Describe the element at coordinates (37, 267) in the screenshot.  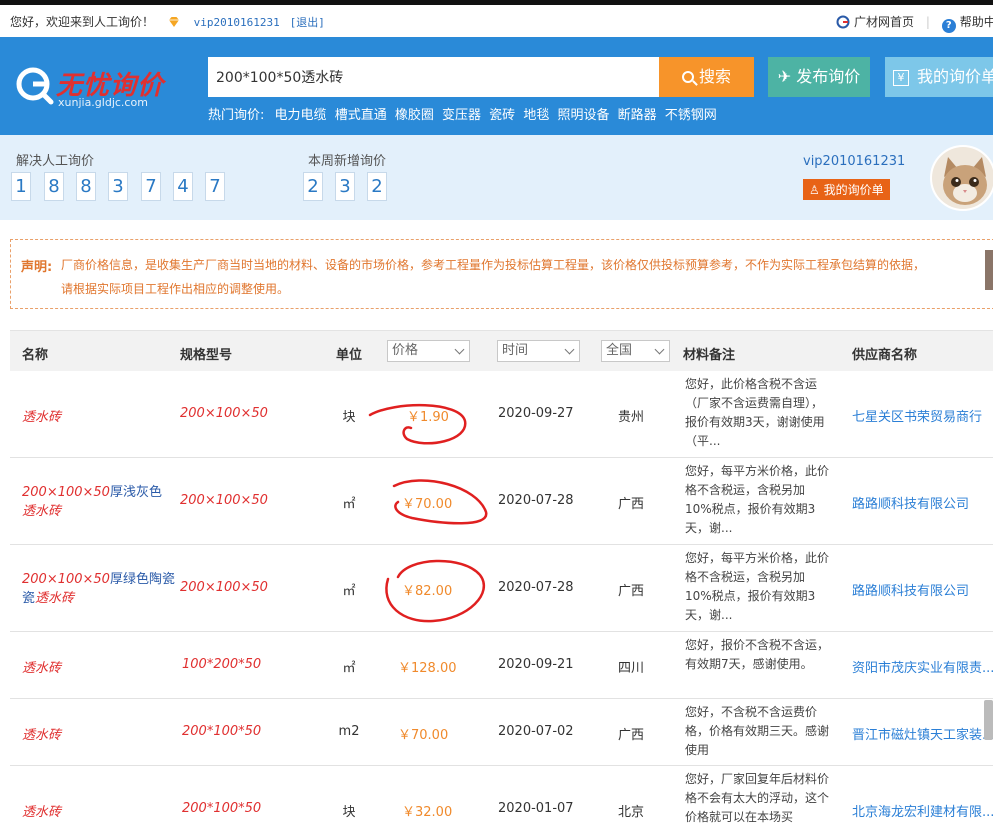
I see `disclaimer-title: 声明:` at that location.